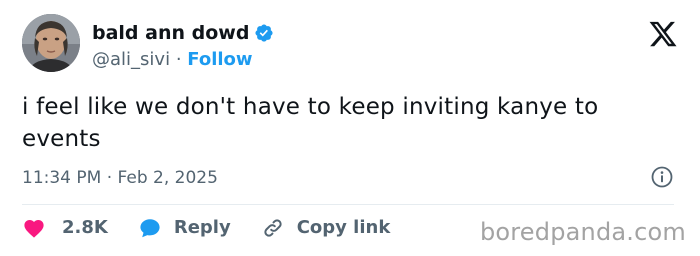 This screenshot has width=700, height=256. What do you see at coordinates (264, 33) in the screenshot?
I see `verified-badge-icon` at bounding box center [264, 33].